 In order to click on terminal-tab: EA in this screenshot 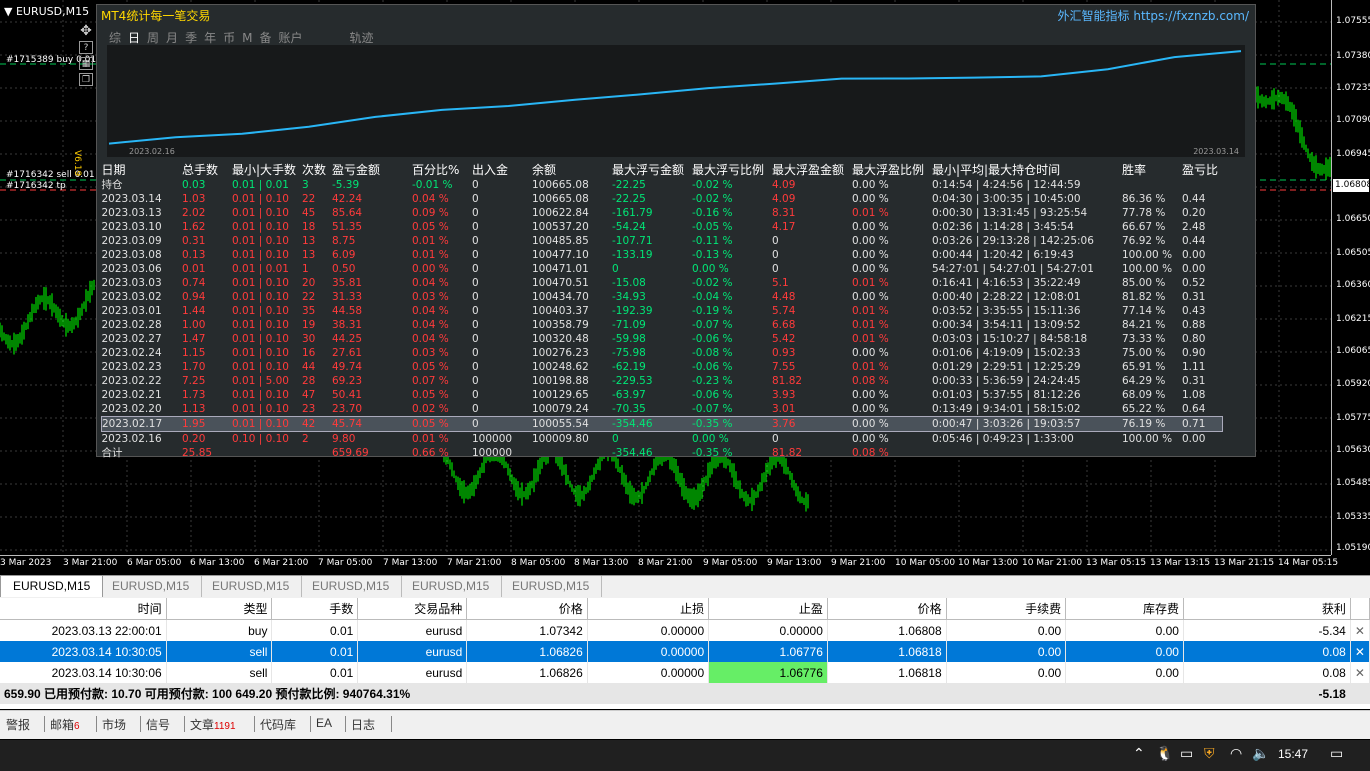, I will do `click(324, 723)`.